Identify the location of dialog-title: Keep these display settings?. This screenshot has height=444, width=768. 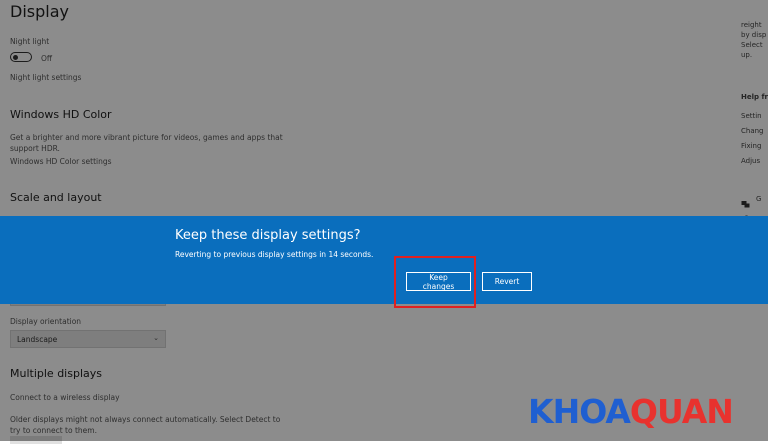
(268, 235).